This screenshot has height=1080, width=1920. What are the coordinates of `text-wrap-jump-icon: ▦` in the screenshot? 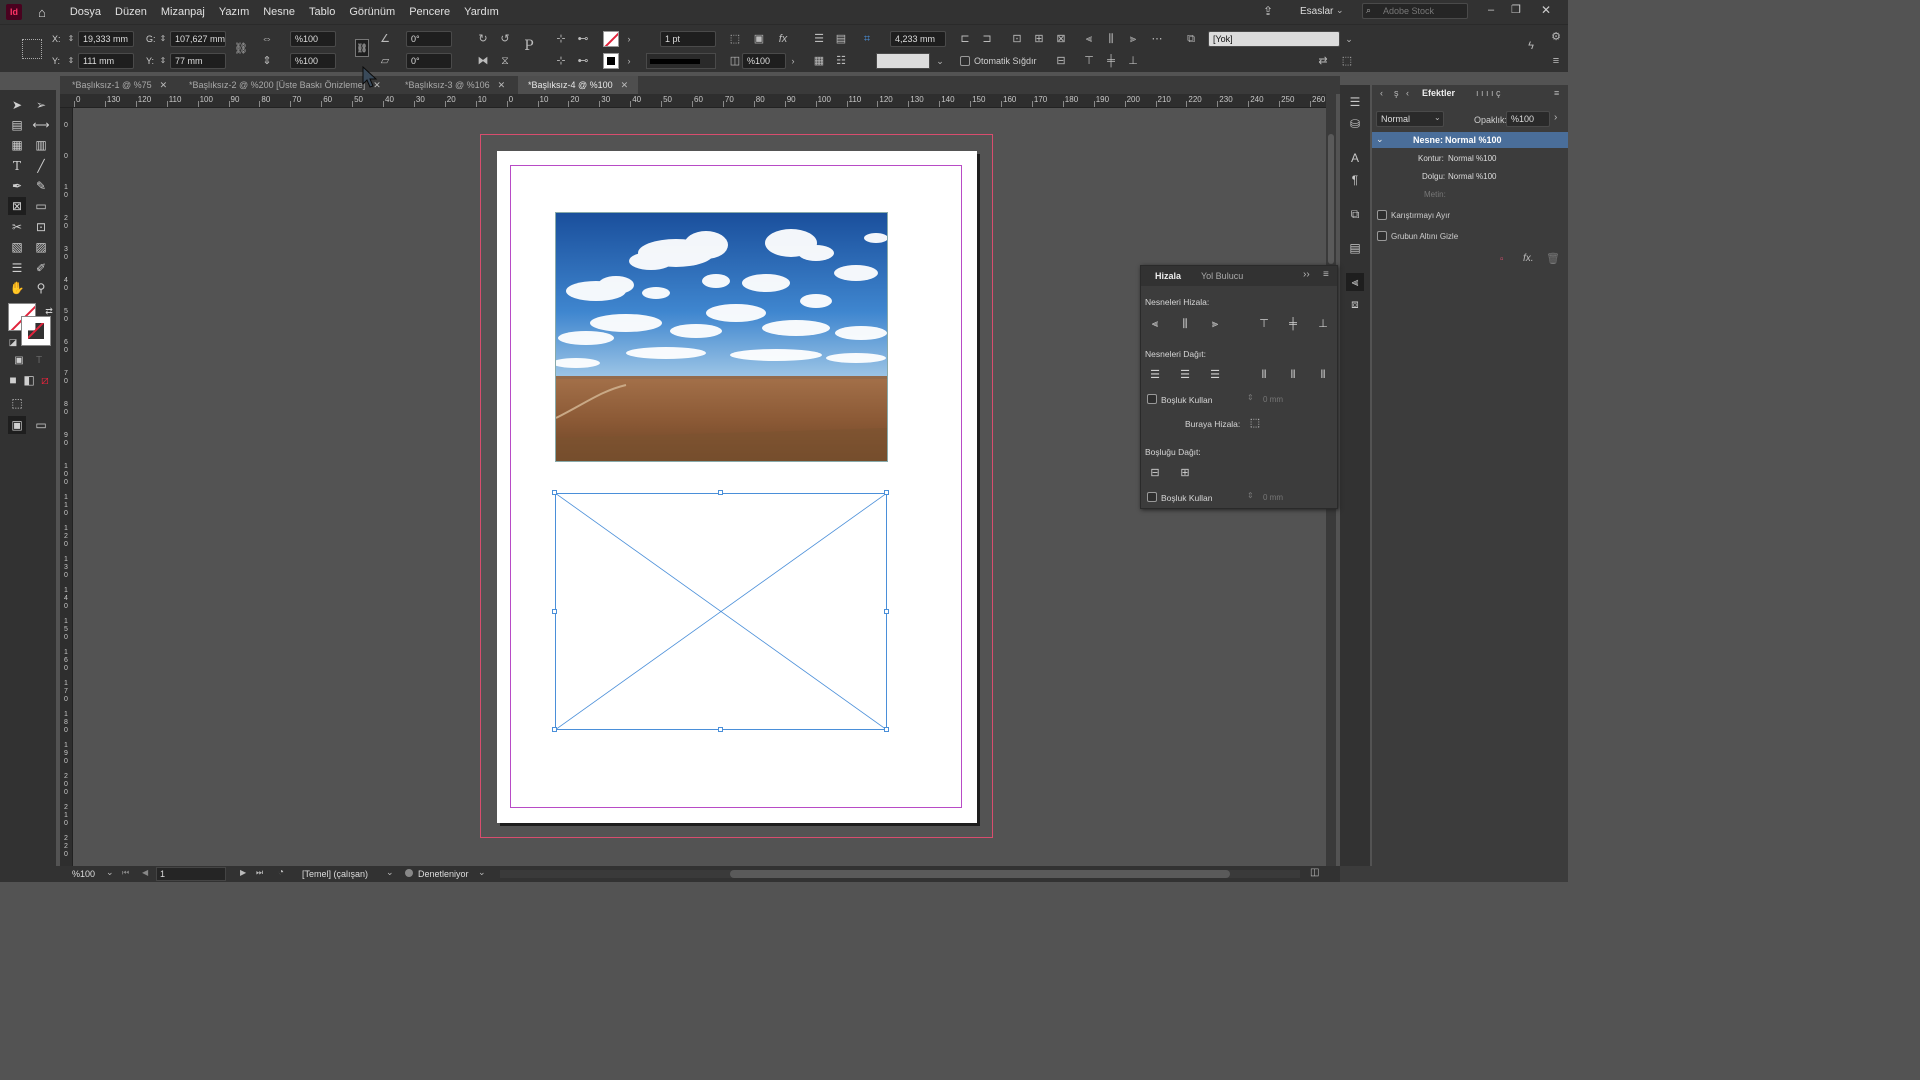 It's located at (819, 61).